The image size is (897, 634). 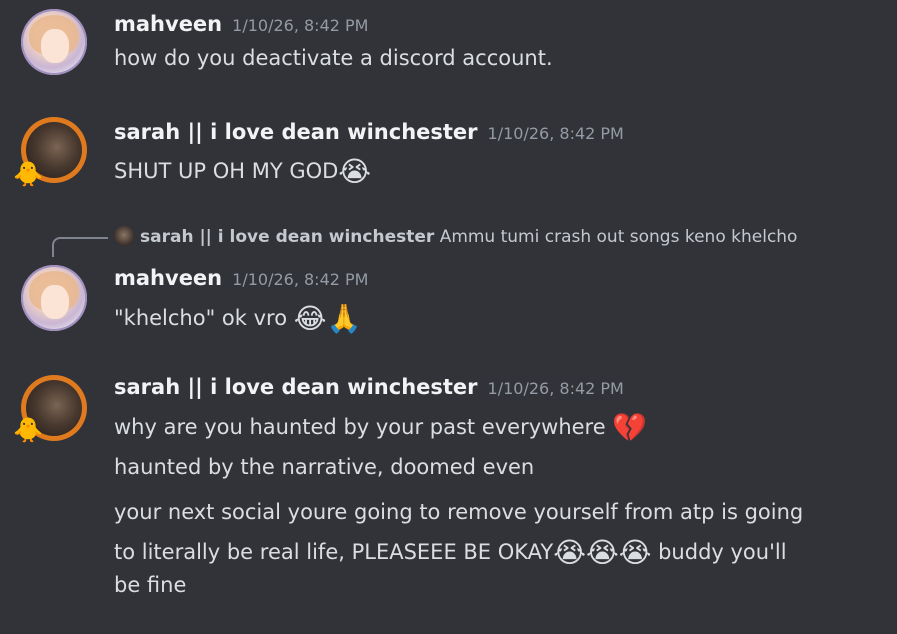 I want to click on reply-text: Ammu tumi crash out songs keno khelcho, so click(x=619, y=237).